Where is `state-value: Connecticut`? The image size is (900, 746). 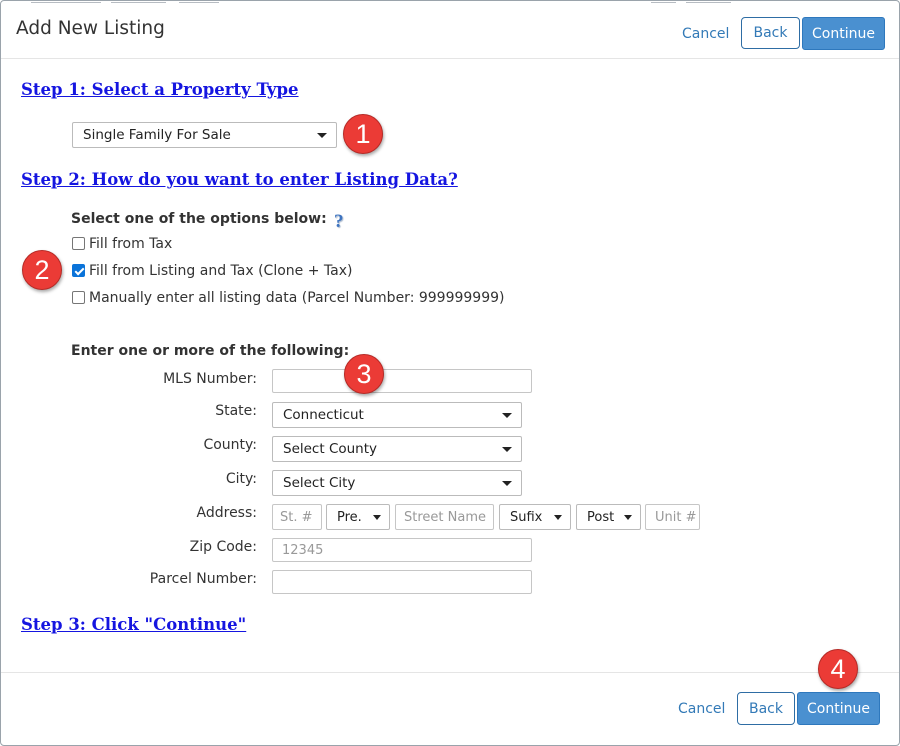
state-value: Connecticut is located at coordinates (323, 415).